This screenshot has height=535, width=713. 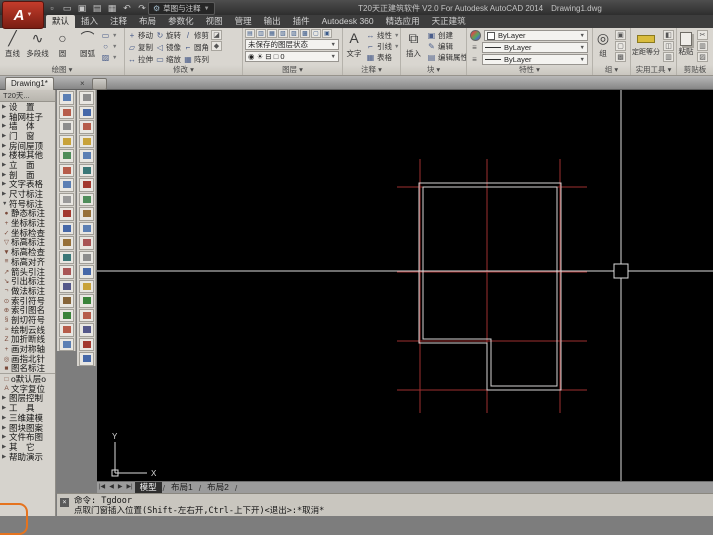 I want to click on group-mini-0: ▣, so click(x=620, y=35).